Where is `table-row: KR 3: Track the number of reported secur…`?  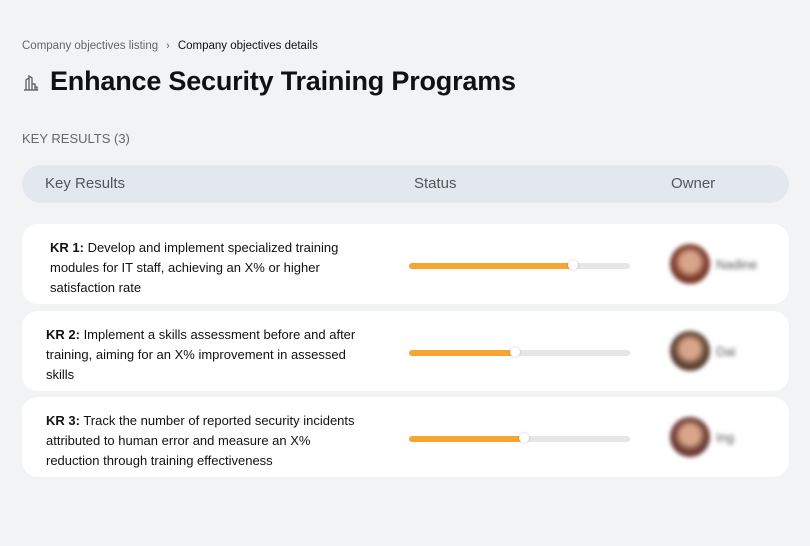
table-row: KR 3: Track the number of reported secur… is located at coordinates (405, 437).